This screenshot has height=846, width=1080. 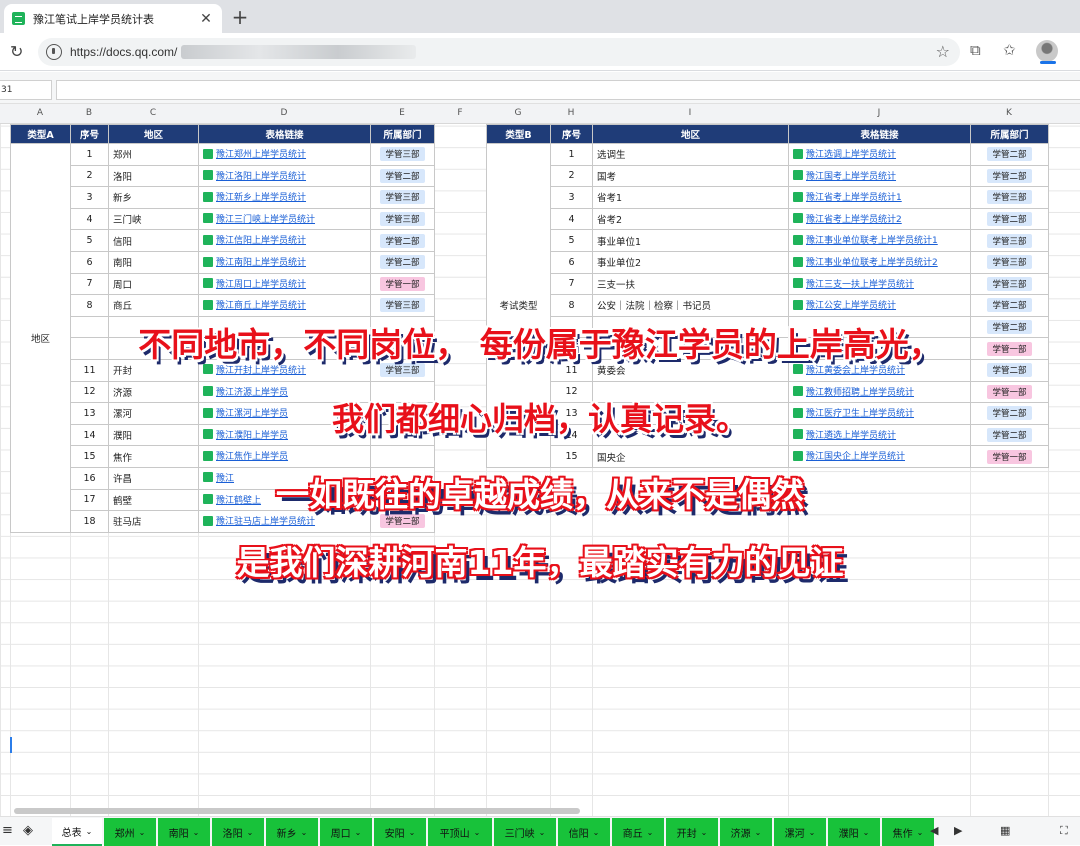 I want to click on close-tab-icon: ✕, so click(x=206, y=19).